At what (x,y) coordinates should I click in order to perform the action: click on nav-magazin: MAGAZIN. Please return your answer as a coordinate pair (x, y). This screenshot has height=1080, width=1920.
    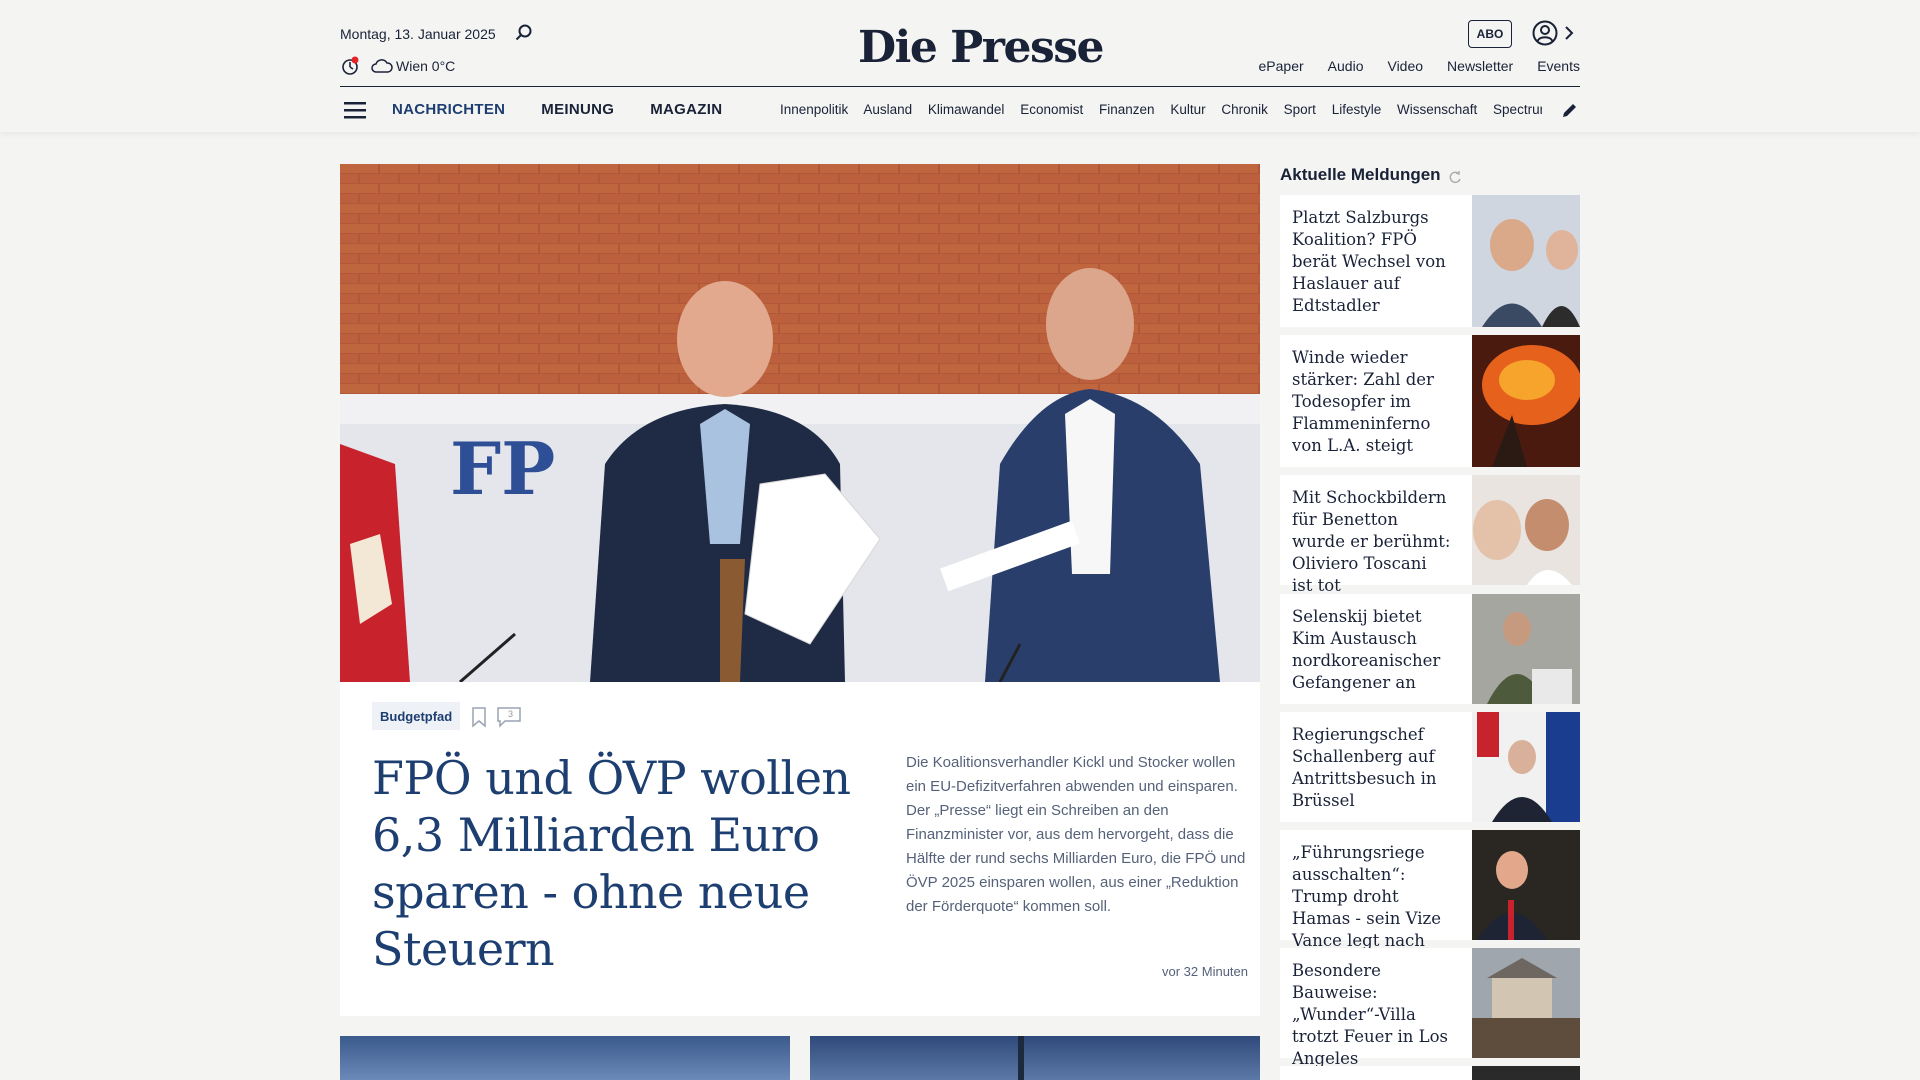
    Looking at the image, I should click on (686, 109).